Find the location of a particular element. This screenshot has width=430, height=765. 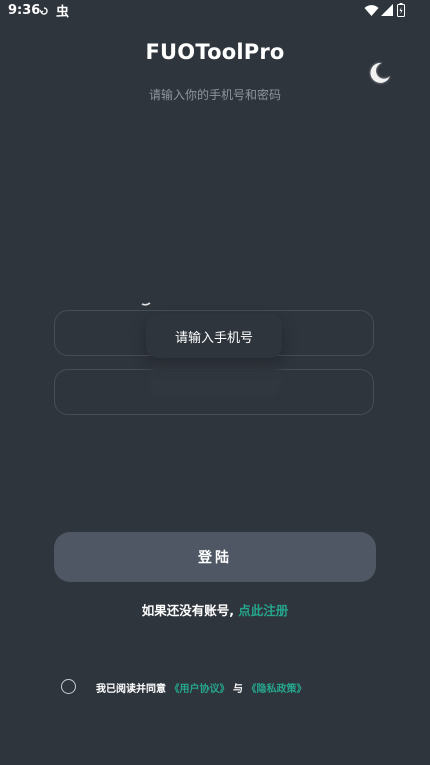

tooltip-shadow is located at coordinates (215, 378).